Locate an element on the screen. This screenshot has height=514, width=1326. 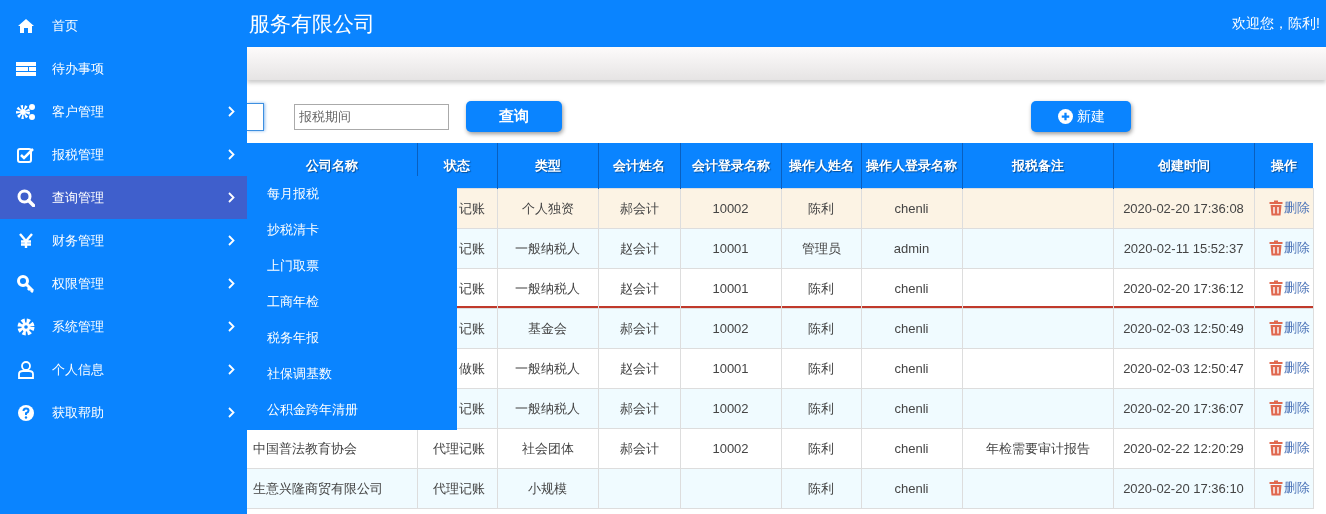
sidebar-item: 权限管理 is located at coordinates (123, 283).